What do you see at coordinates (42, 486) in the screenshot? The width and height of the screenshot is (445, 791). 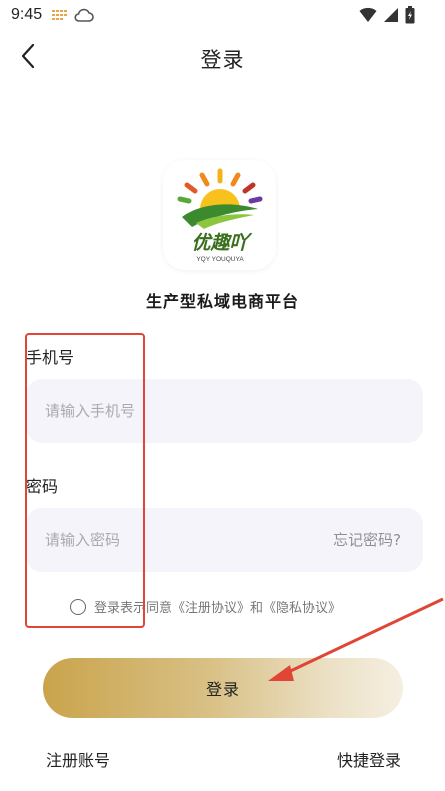 I see `password-label: 密码` at bounding box center [42, 486].